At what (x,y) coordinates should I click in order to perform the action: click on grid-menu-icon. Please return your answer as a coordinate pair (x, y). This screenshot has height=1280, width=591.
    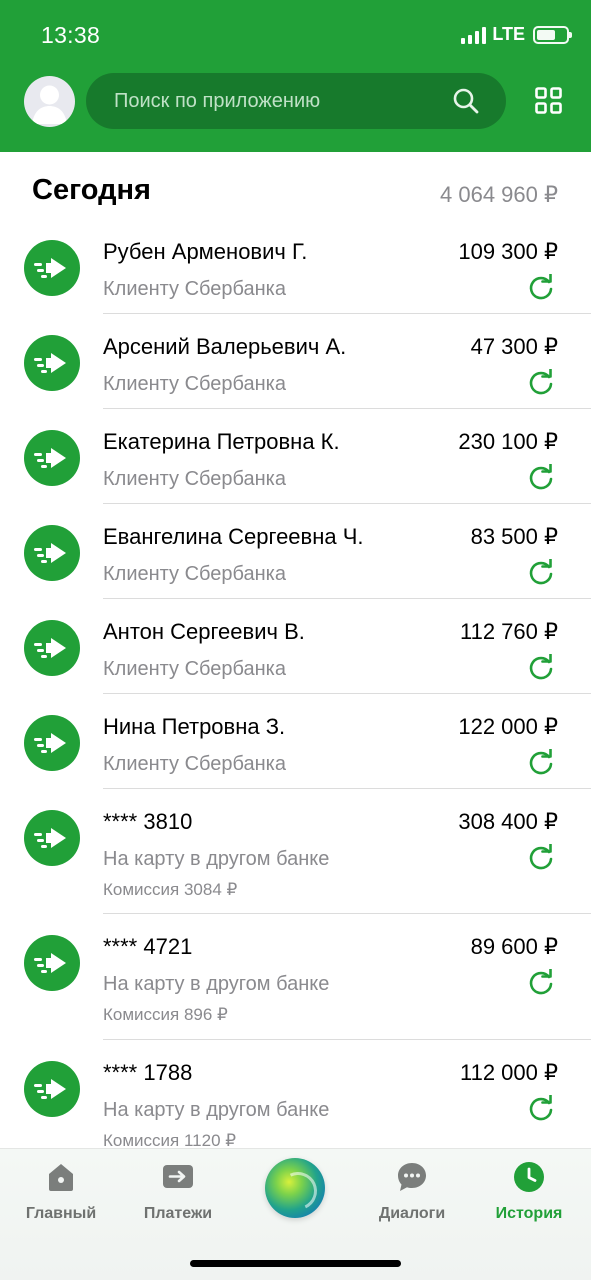
    Looking at the image, I should click on (548, 100).